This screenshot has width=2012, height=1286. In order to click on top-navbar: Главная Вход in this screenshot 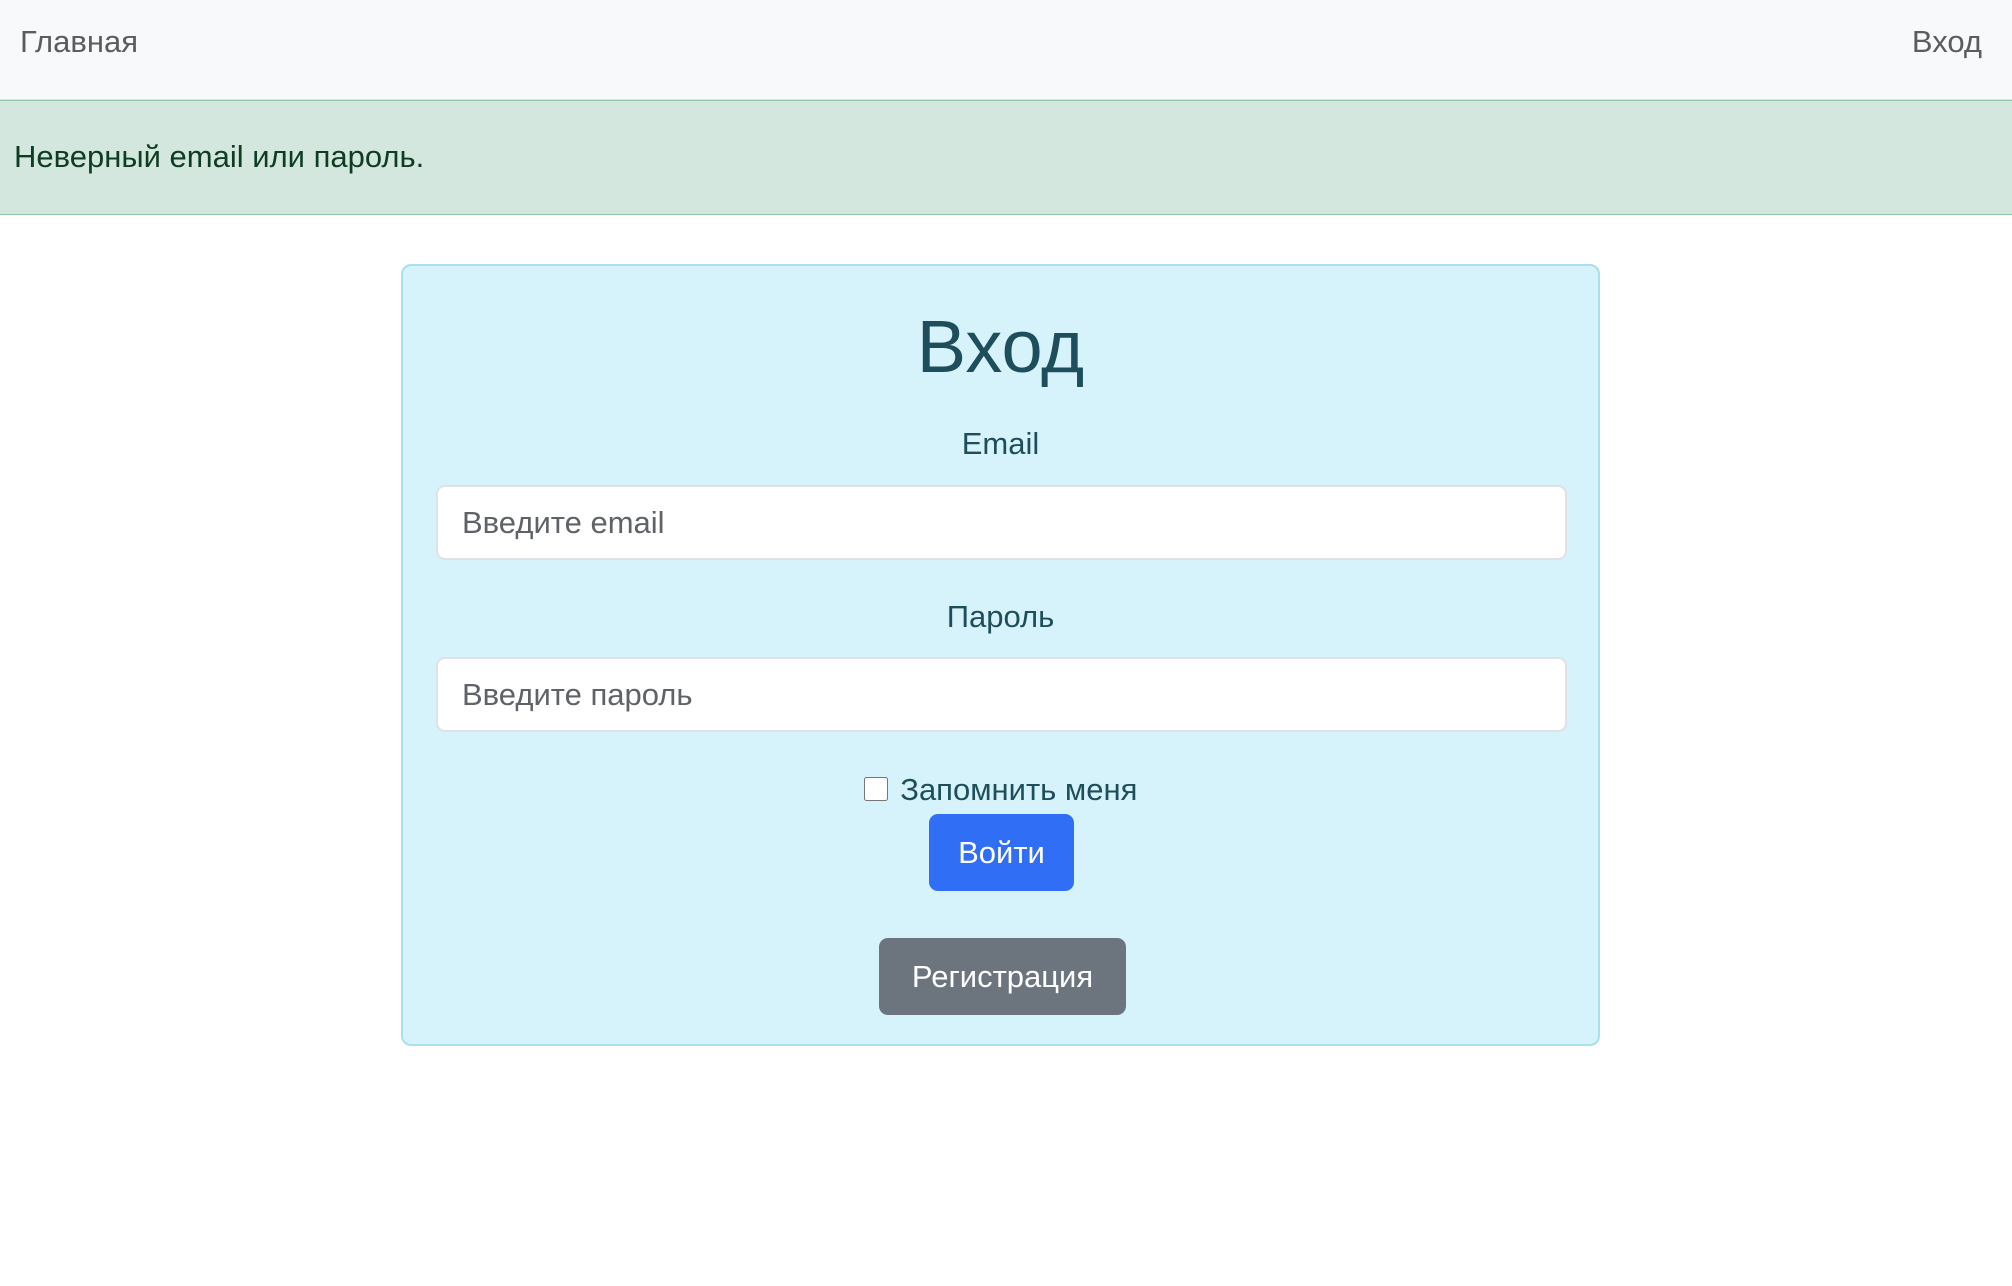, I will do `click(1006, 50)`.